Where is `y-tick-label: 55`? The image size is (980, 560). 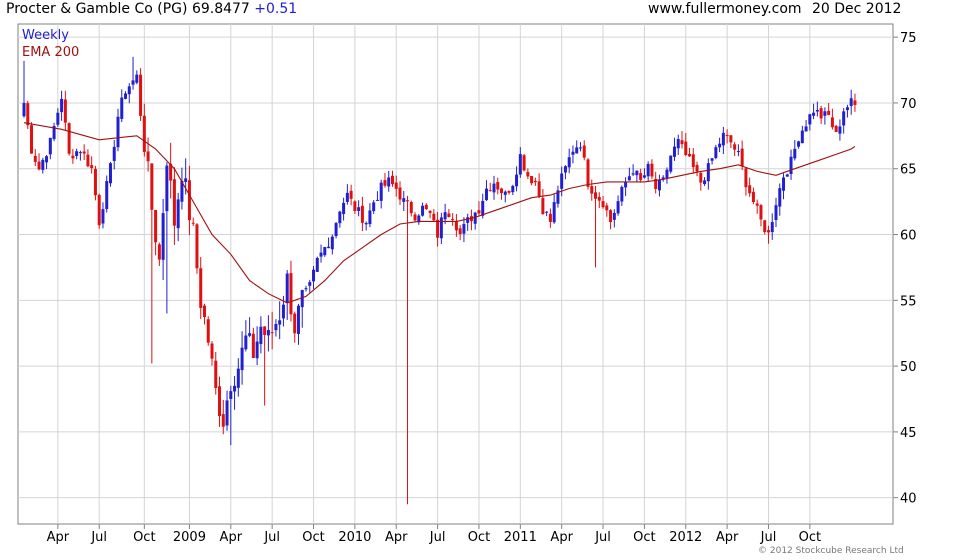
y-tick-label: 55 is located at coordinates (908, 301).